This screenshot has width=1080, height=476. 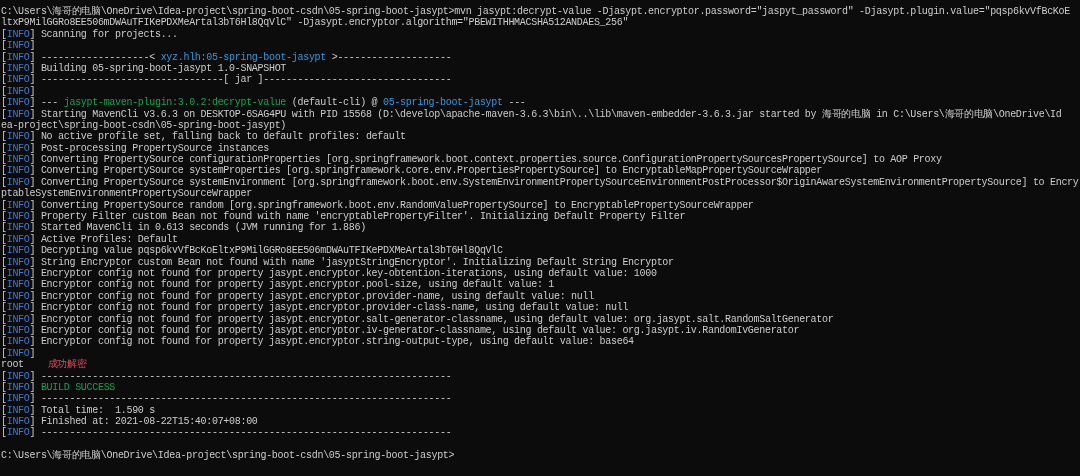 What do you see at coordinates (431, 171) in the screenshot?
I see `log-text: Converting PropertySource systemProperties [org.springframework.core.env.PropertiesPropertySource] to EncryptableMapPropertySourceWrapper` at bounding box center [431, 171].